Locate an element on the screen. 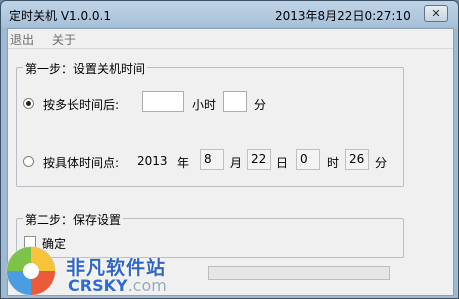  minutes-unit-label: 分 is located at coordinates (260, 105).